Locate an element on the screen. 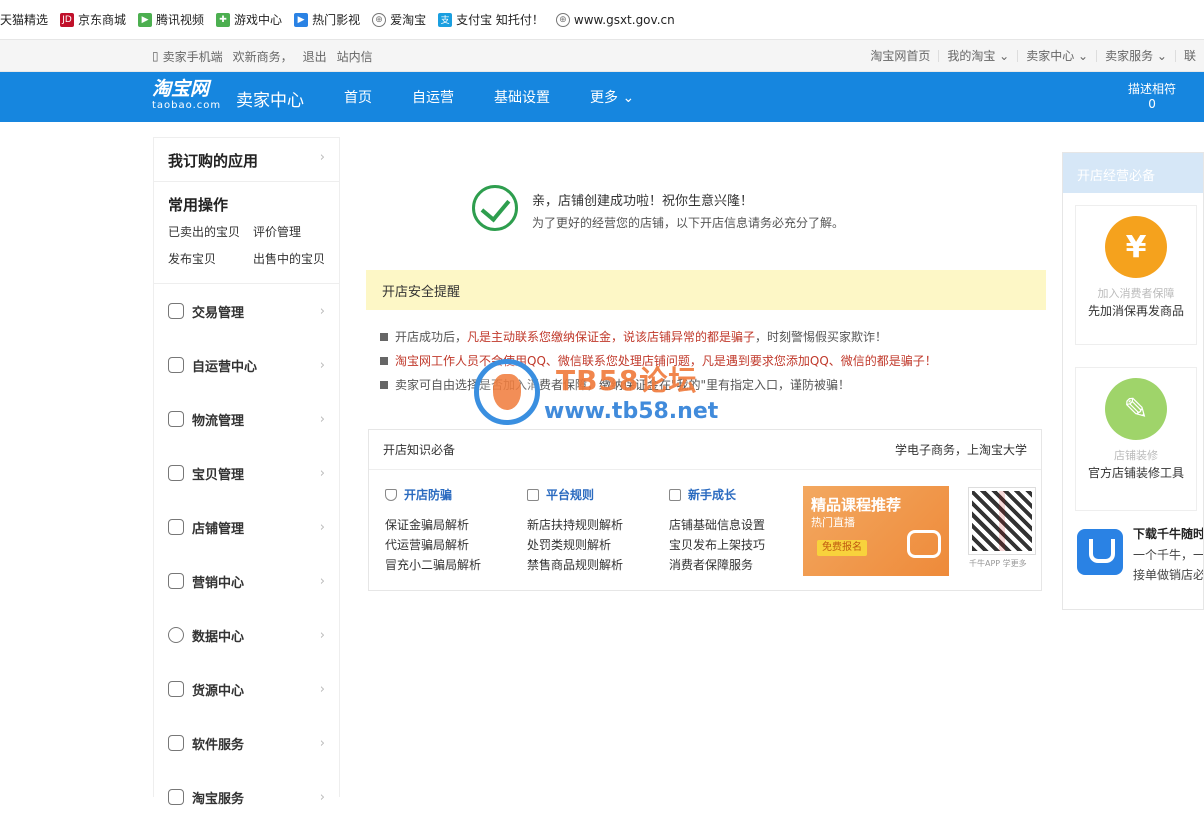  store-icon is located at coordinates (176, 527).